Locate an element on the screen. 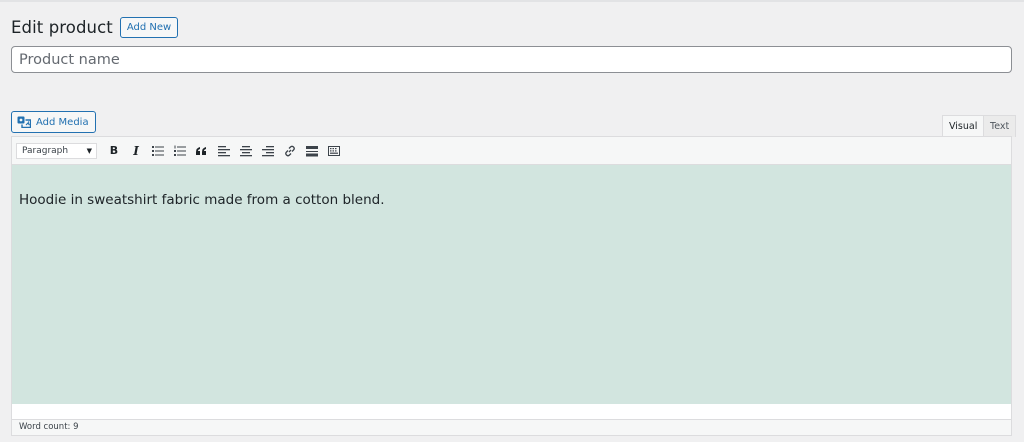 The width and height of the screenshot is (1024, 442). bulleted-list-icon is located at coordinates (158, 150).